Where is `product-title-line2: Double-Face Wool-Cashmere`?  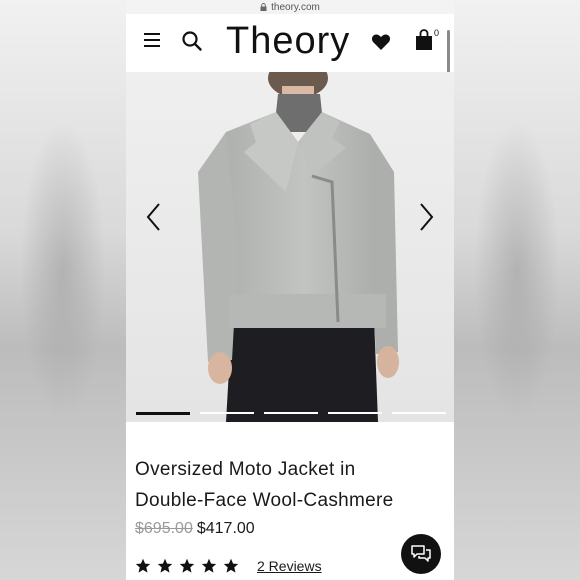 product-title-line2: Double-Face Wool-Cashmere is located at coordinates (264, 500).